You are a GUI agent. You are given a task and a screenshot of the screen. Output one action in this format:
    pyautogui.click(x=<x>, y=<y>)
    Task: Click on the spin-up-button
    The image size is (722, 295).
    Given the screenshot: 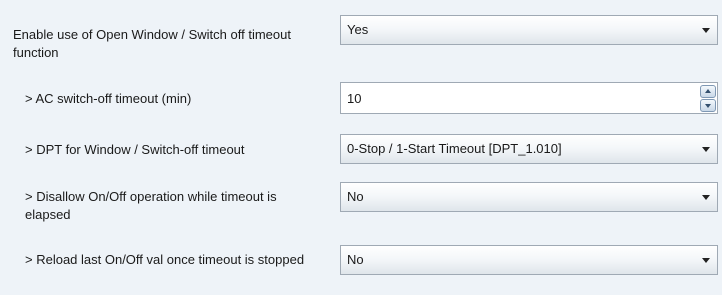 What is the action you would take?
    pyautogui.click(x=708, y=91)
    